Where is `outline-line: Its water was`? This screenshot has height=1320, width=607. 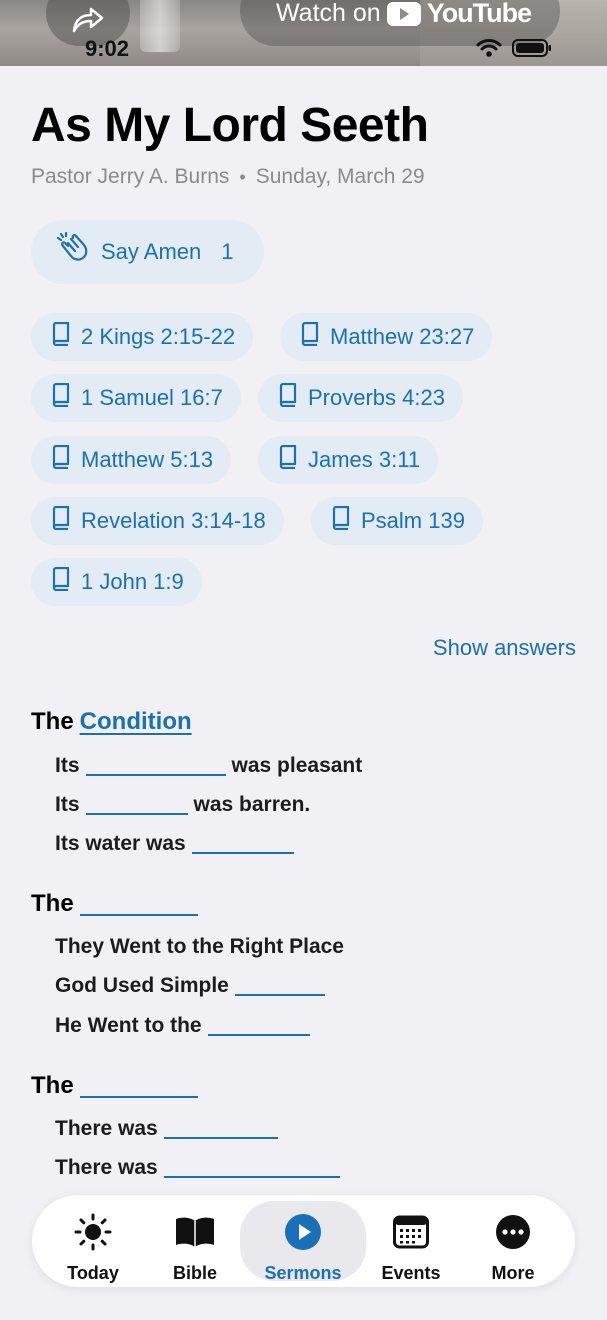 outline-line: Its water was is located at coordinates (174, 844).